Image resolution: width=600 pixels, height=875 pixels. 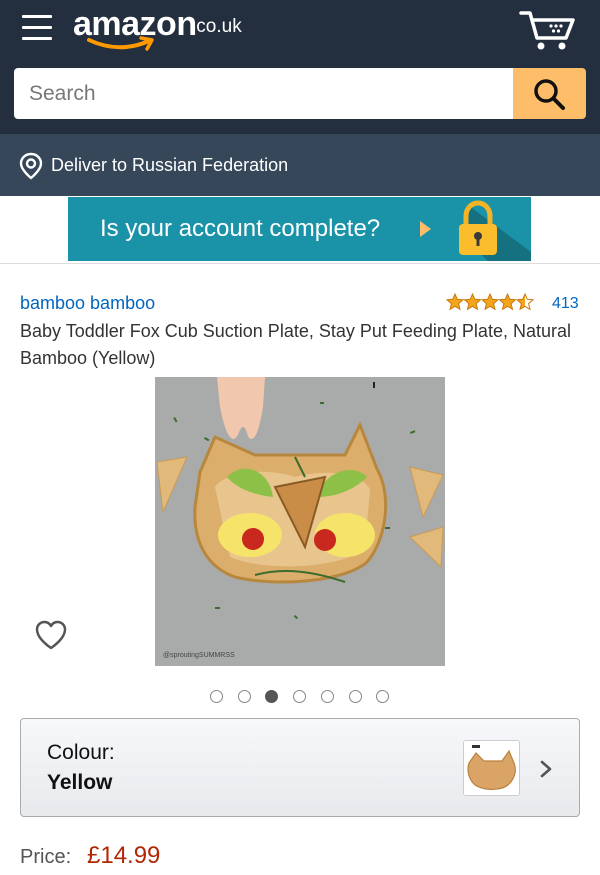 I want to click on search-bar, so click(x=300, y=93).